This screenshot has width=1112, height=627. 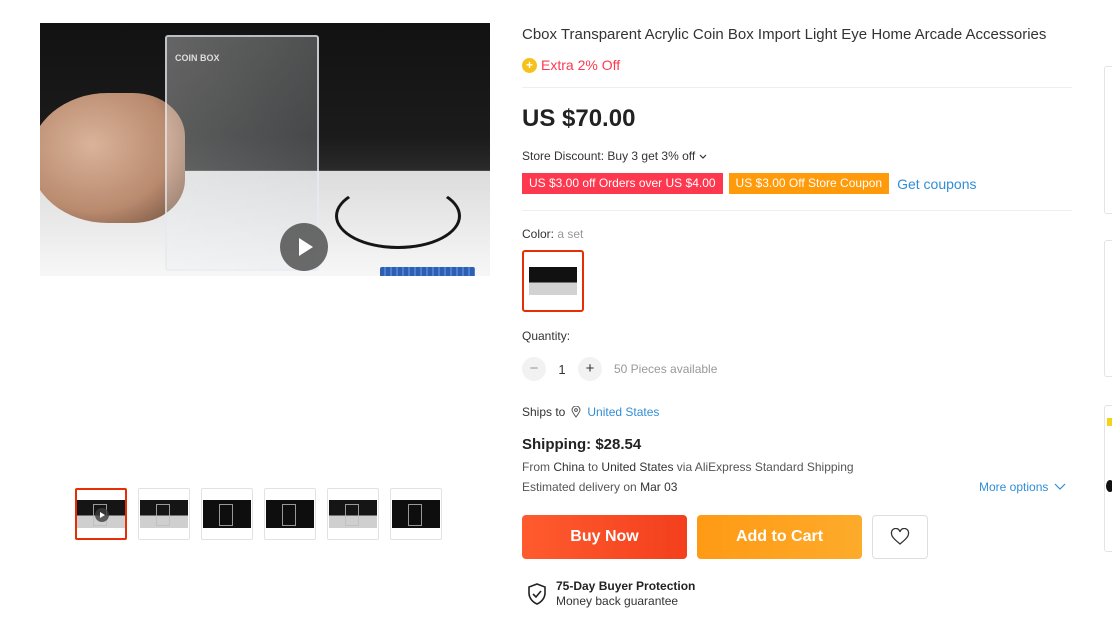 I want to click on color-value: a set, so click(x=570, y=234).